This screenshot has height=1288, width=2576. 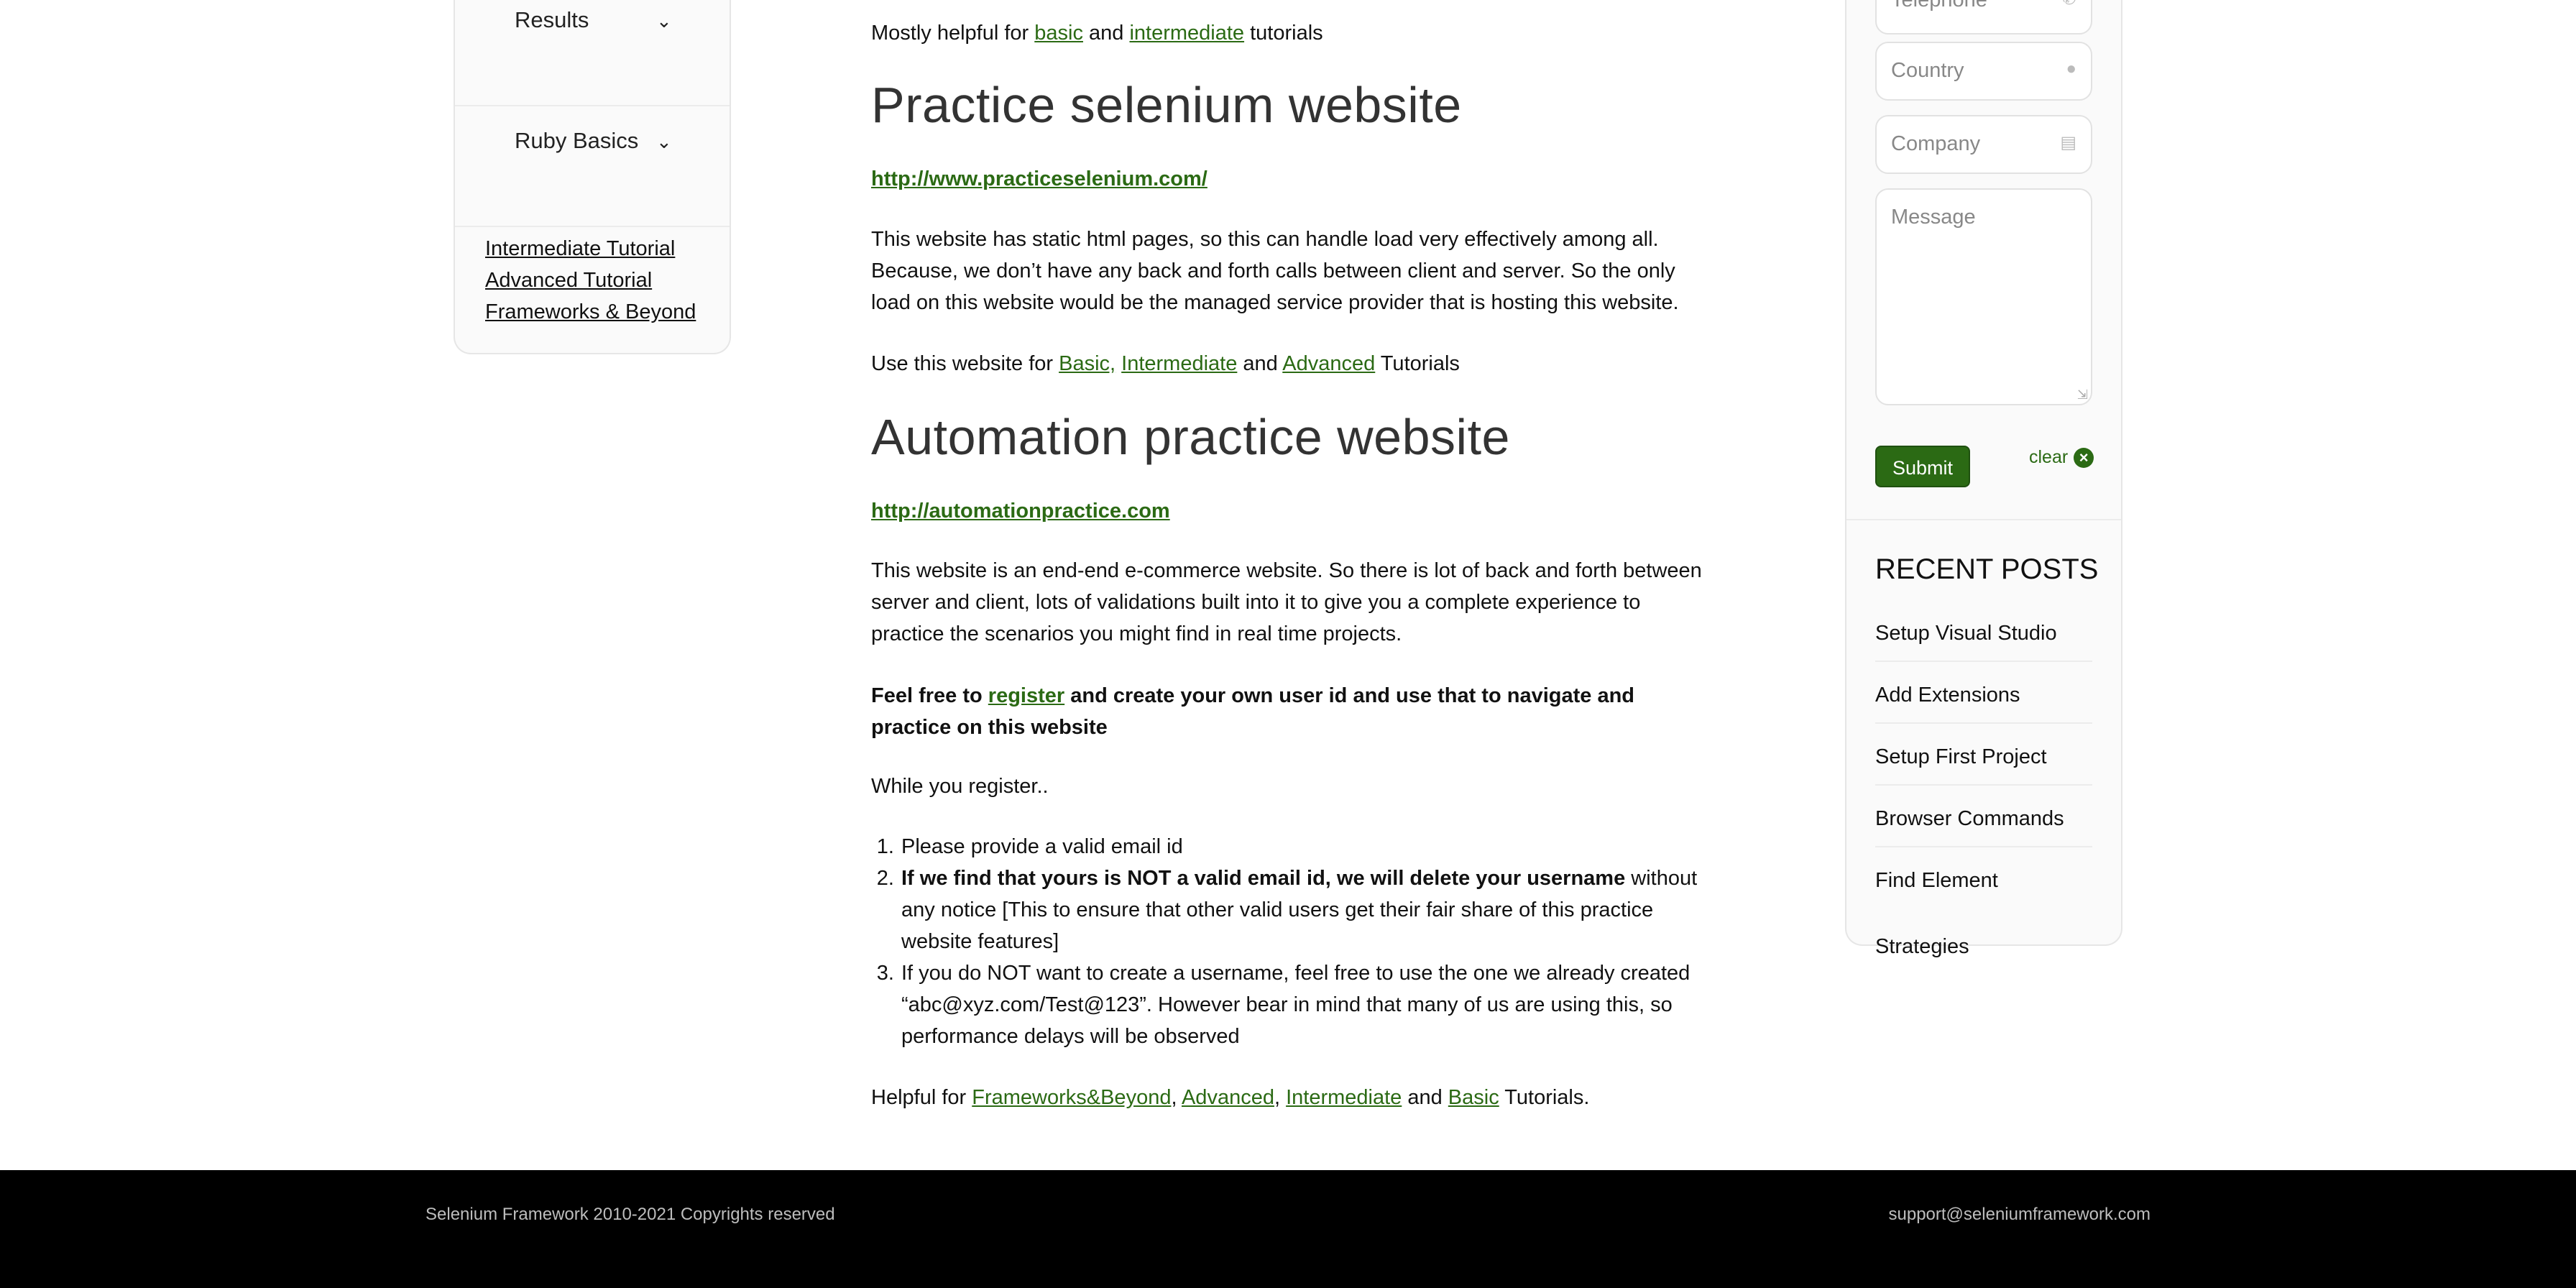 I want to click on company-field: Company ▤, so click(x=1983, y=144).